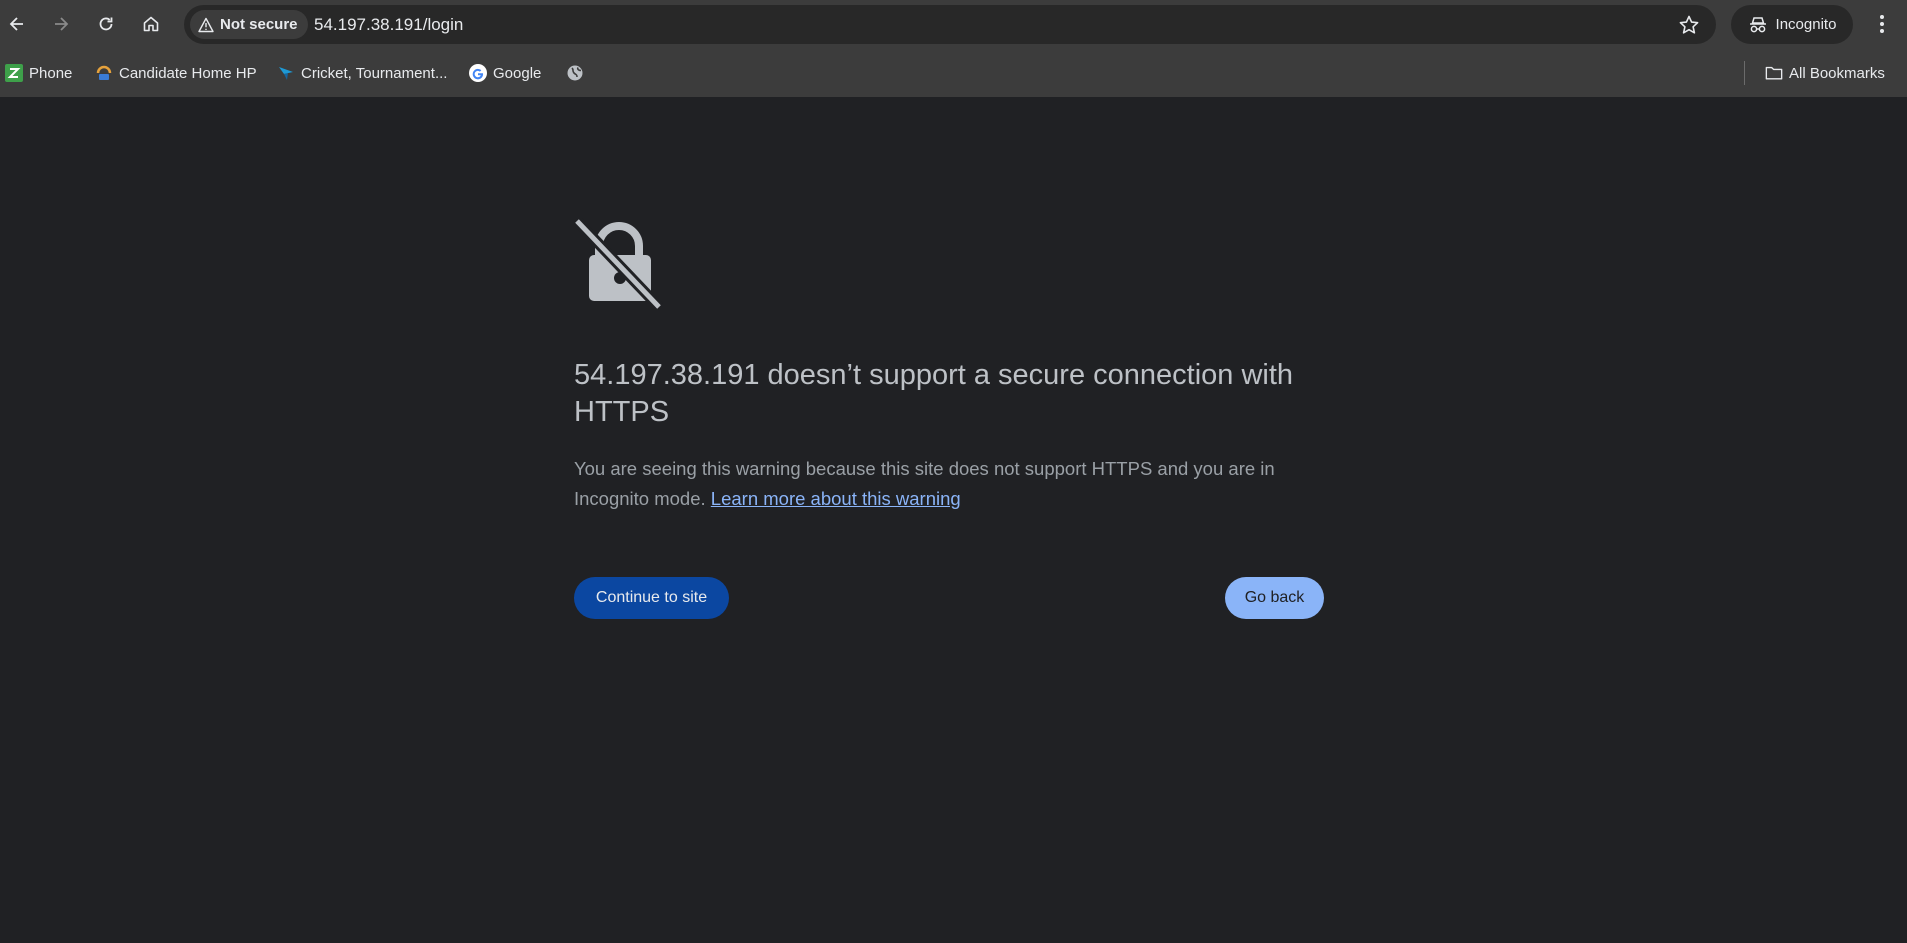 Image resolution: width=1907 pixels, height=943 pixels. I want to click on globe-icon, so click(575, 73).